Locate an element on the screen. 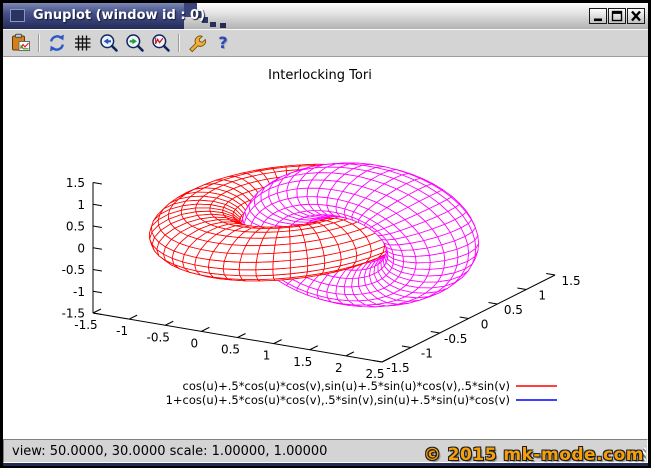 This screenshot has height=468, width=651. maximize-button is located at coordinates (617, 16).